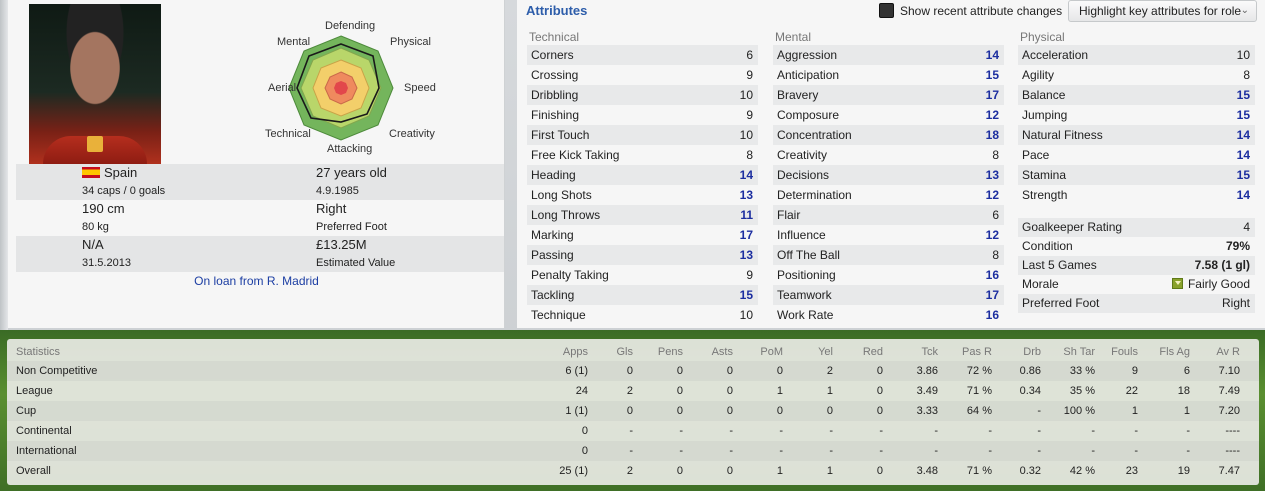 Image resolution: width=1265 pixels, height=491 pixels. Describe the element at coordinates (746, 255) in the screenshot. I see `attribute-value: 13` at that location.